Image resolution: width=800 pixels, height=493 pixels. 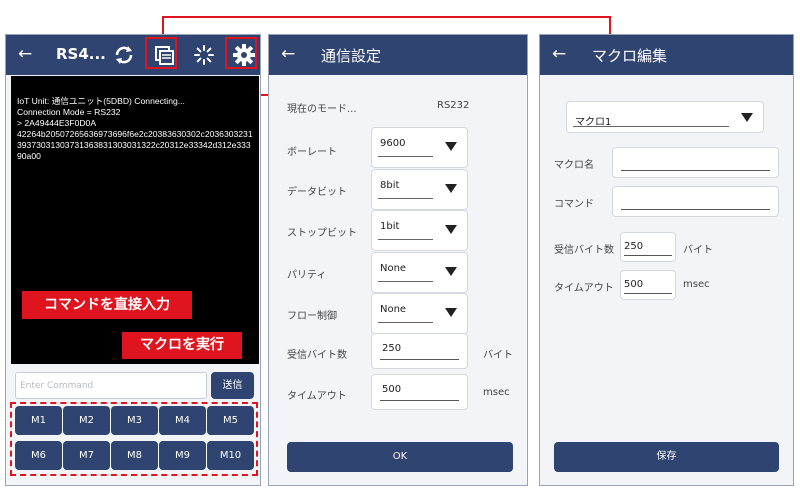 What do you see at coordinates (312, 316) in the screenshot?
I see `flow-label: フロー制御` at bounding box center [312, 316].